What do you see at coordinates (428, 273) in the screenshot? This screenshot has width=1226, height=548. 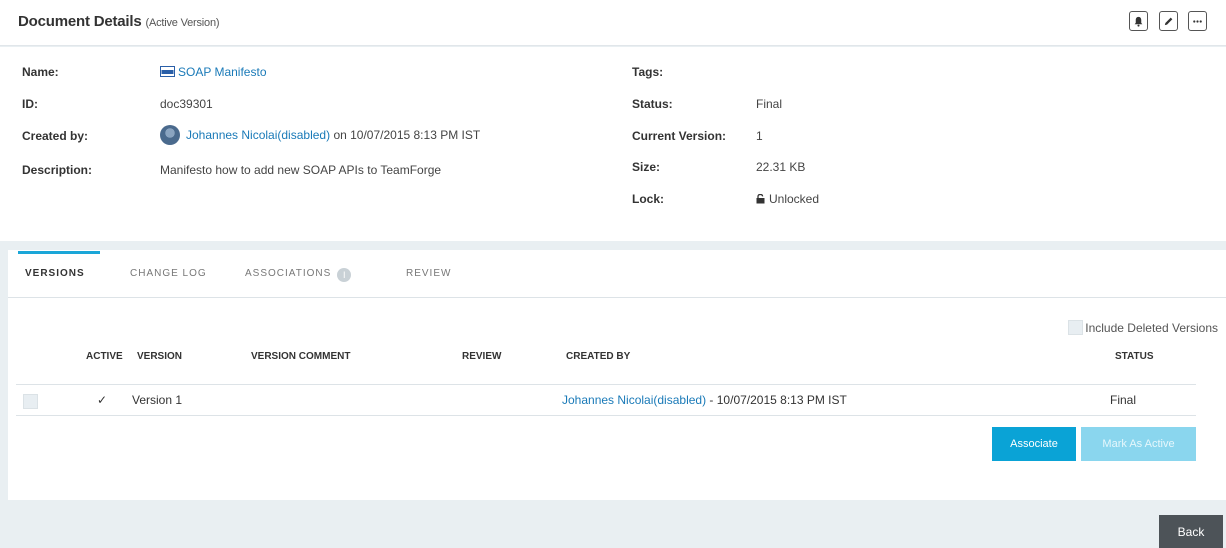 I see `tab-review: REVIEW` at bounding box center [428, 273].